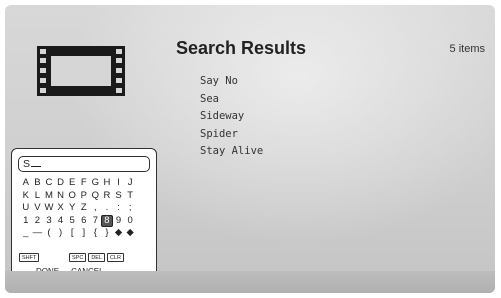  I want to click on text-cursor, so click(36, 162).